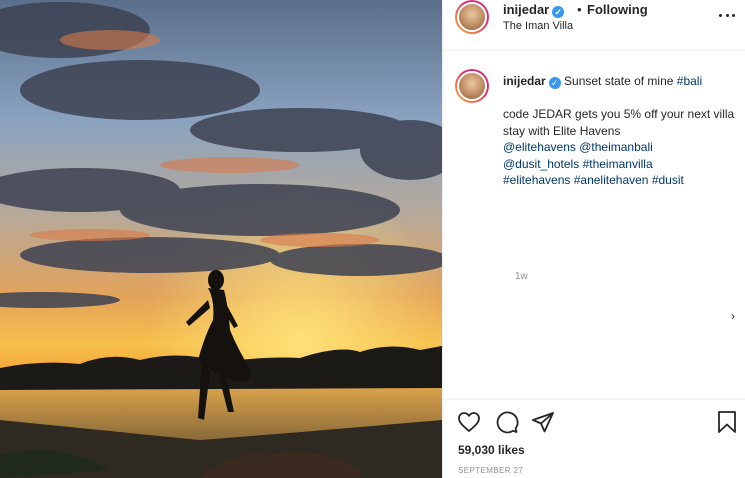 This screenshot has height=478, width=745. What do you see at coordinates (616, 147) in the screenshot?
I see `mention-theimanbali: @theimanbali` at bounding box center [616, 147].